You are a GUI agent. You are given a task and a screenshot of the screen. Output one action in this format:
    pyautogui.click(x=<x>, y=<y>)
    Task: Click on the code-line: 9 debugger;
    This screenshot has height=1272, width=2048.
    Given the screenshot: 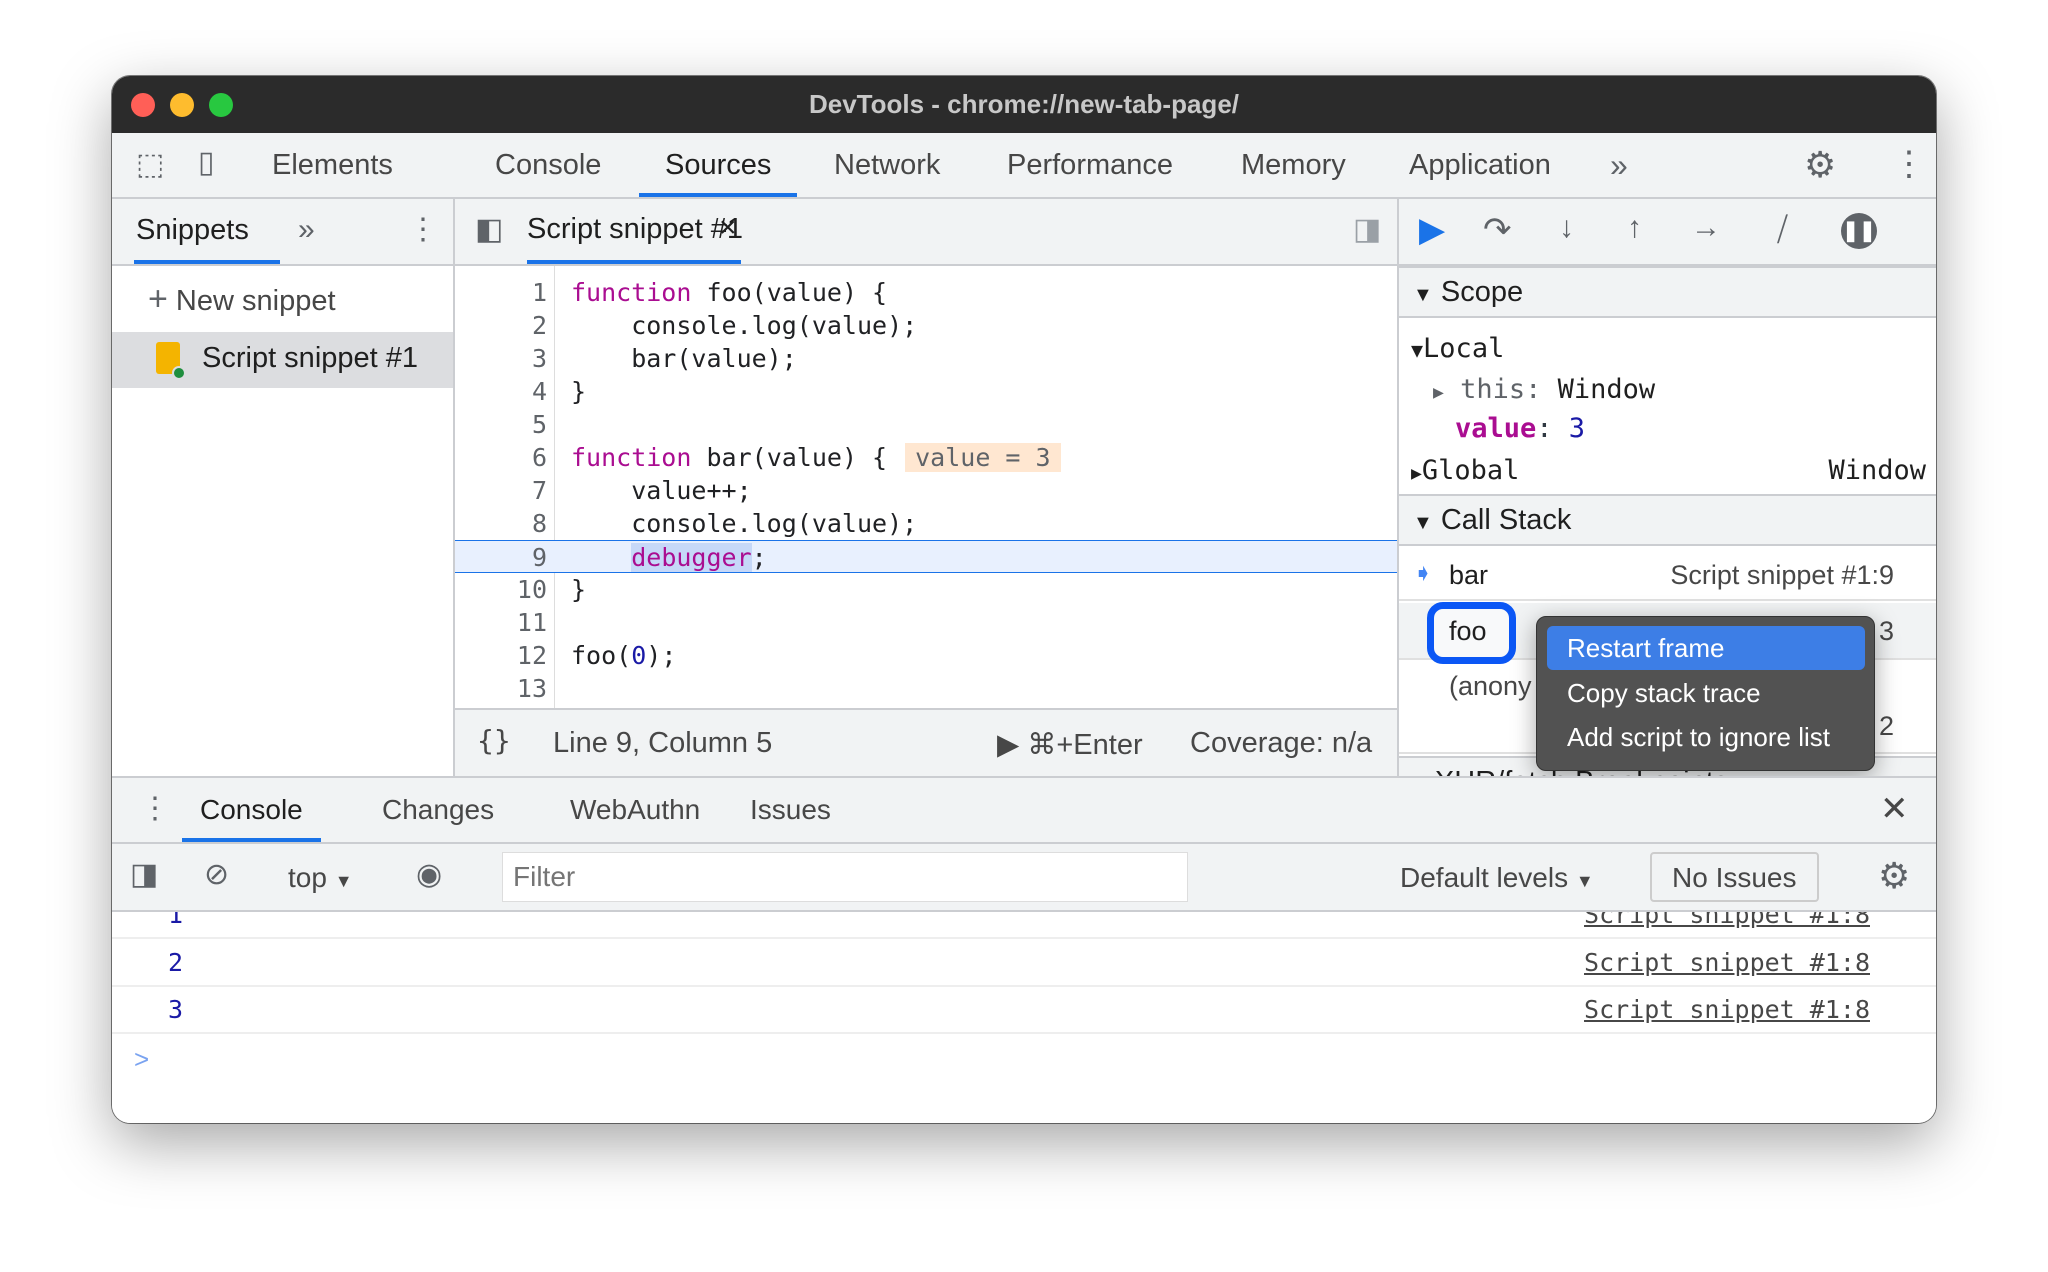 What is the action you would take?
    pyautogui.click(x=926, y=556)
    